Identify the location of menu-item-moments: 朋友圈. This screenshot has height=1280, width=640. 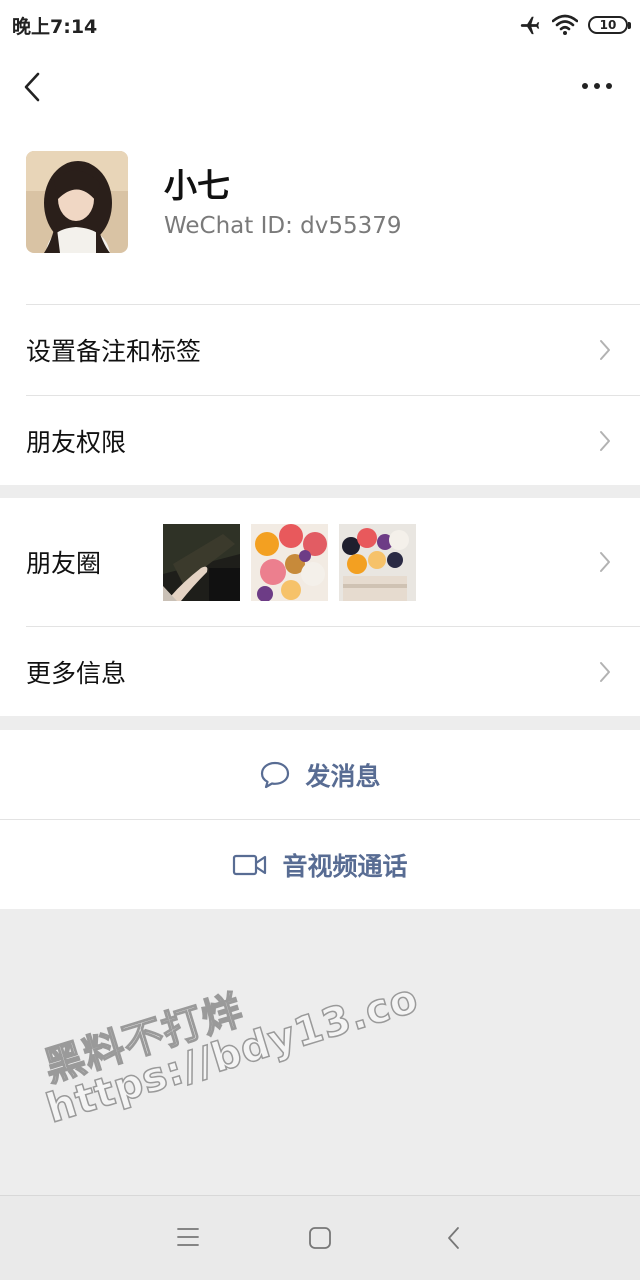
(320, 562).